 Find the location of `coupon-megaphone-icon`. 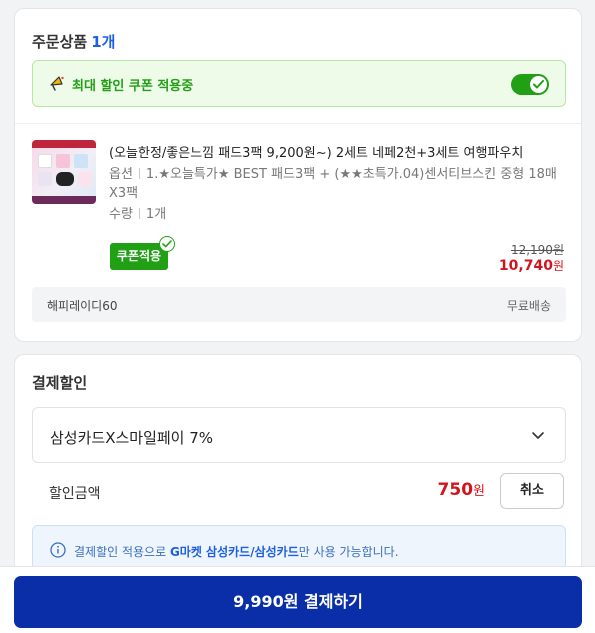

coupon-megaphone-icon is located at coordinates (57, 83).